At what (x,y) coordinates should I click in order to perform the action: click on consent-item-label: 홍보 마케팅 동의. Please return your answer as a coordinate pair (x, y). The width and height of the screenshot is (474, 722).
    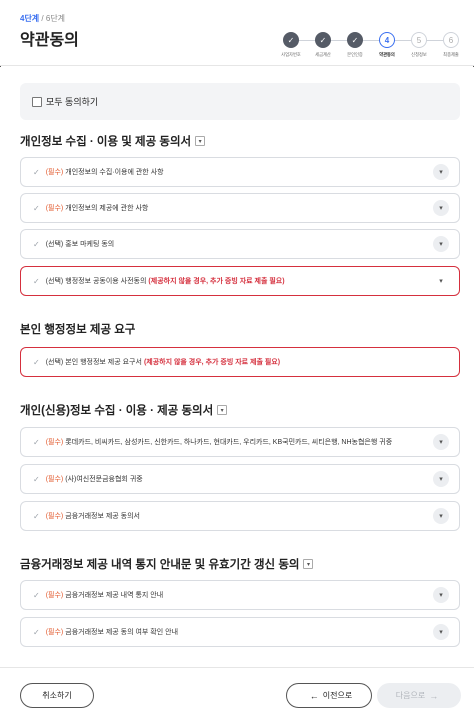
    Looking at the image, I should click on (90, 244).